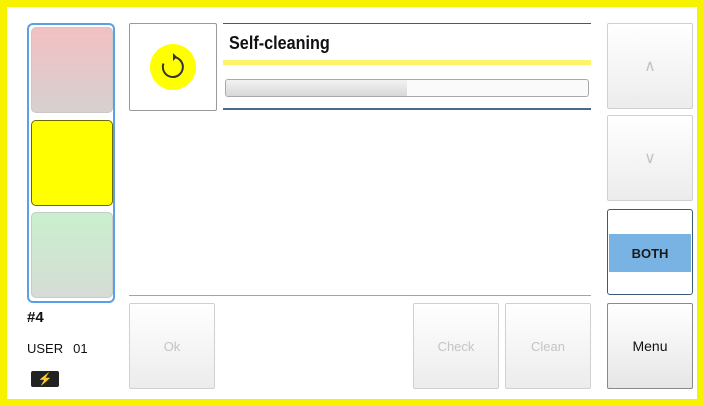 The image size is (704, 406). What do you see at coordinates (45, 379) in the screenshot?
I see `power-icon: ⚡` at bounding box center [45, 379].